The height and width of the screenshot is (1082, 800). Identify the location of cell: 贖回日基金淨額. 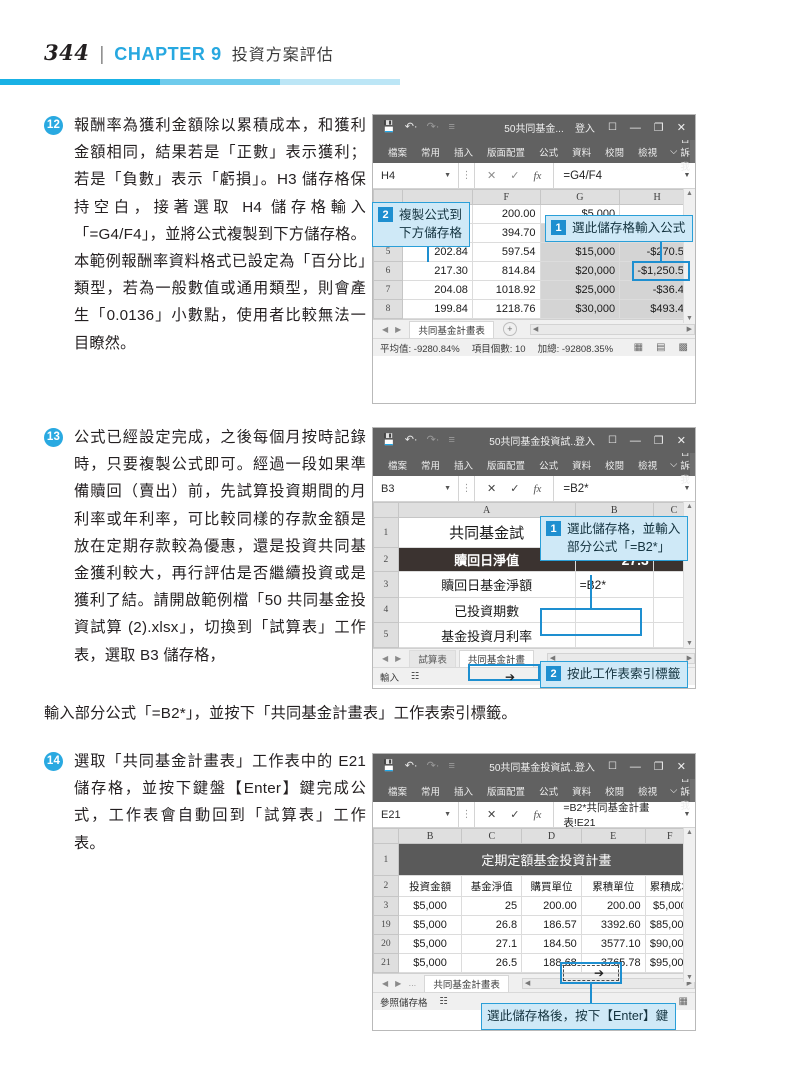
(486, 584).